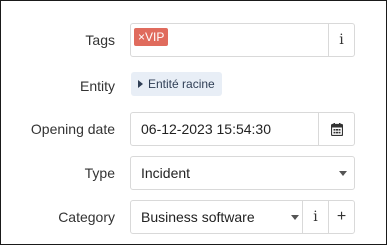  I want to click on entity-value: Entité racine, so click(181, 84).